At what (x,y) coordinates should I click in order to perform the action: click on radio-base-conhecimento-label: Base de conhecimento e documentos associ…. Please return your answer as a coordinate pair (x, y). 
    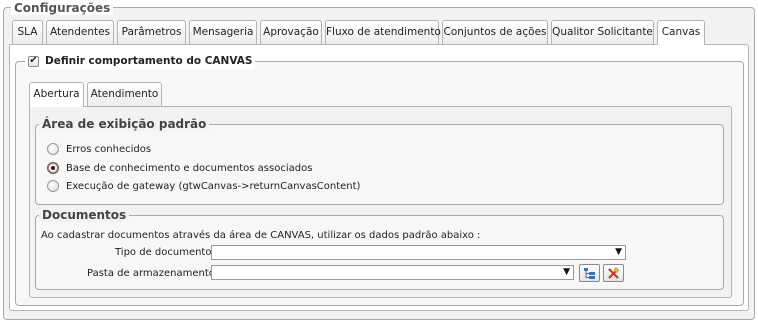
    Looking at the image, I should click on (189, 168).